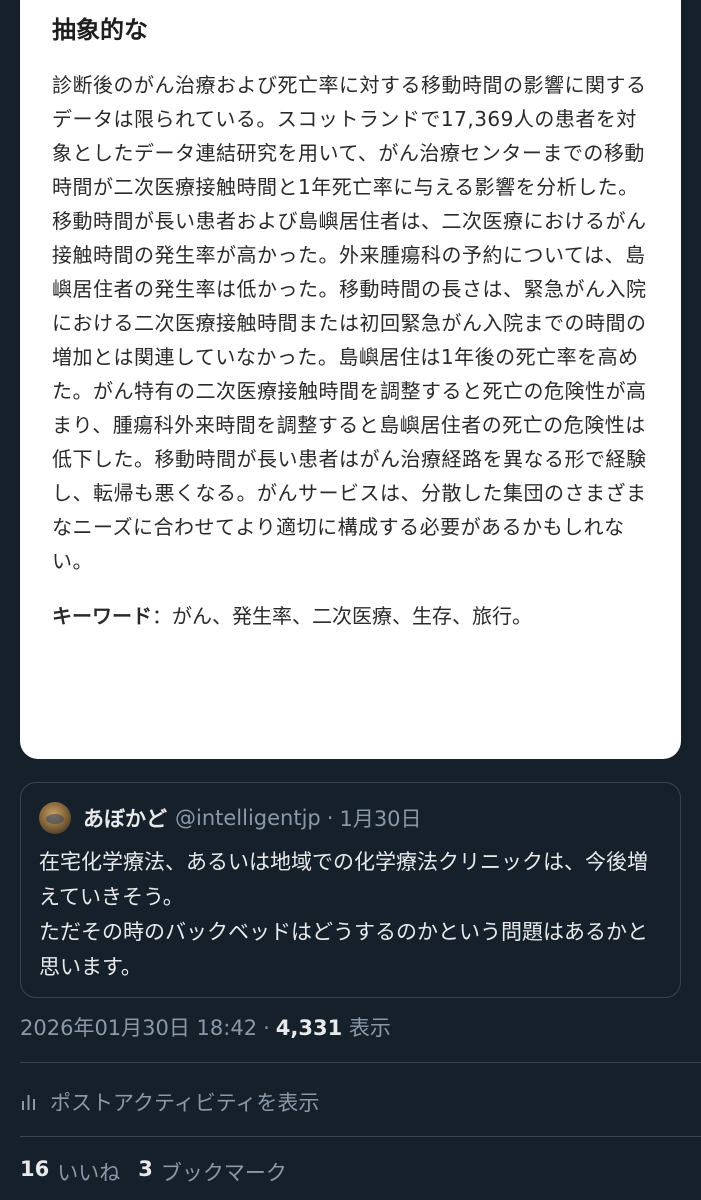  Describe the element at coordinates (309, 1028) in the screenshot. I see `views-count: 4,331` at that location.